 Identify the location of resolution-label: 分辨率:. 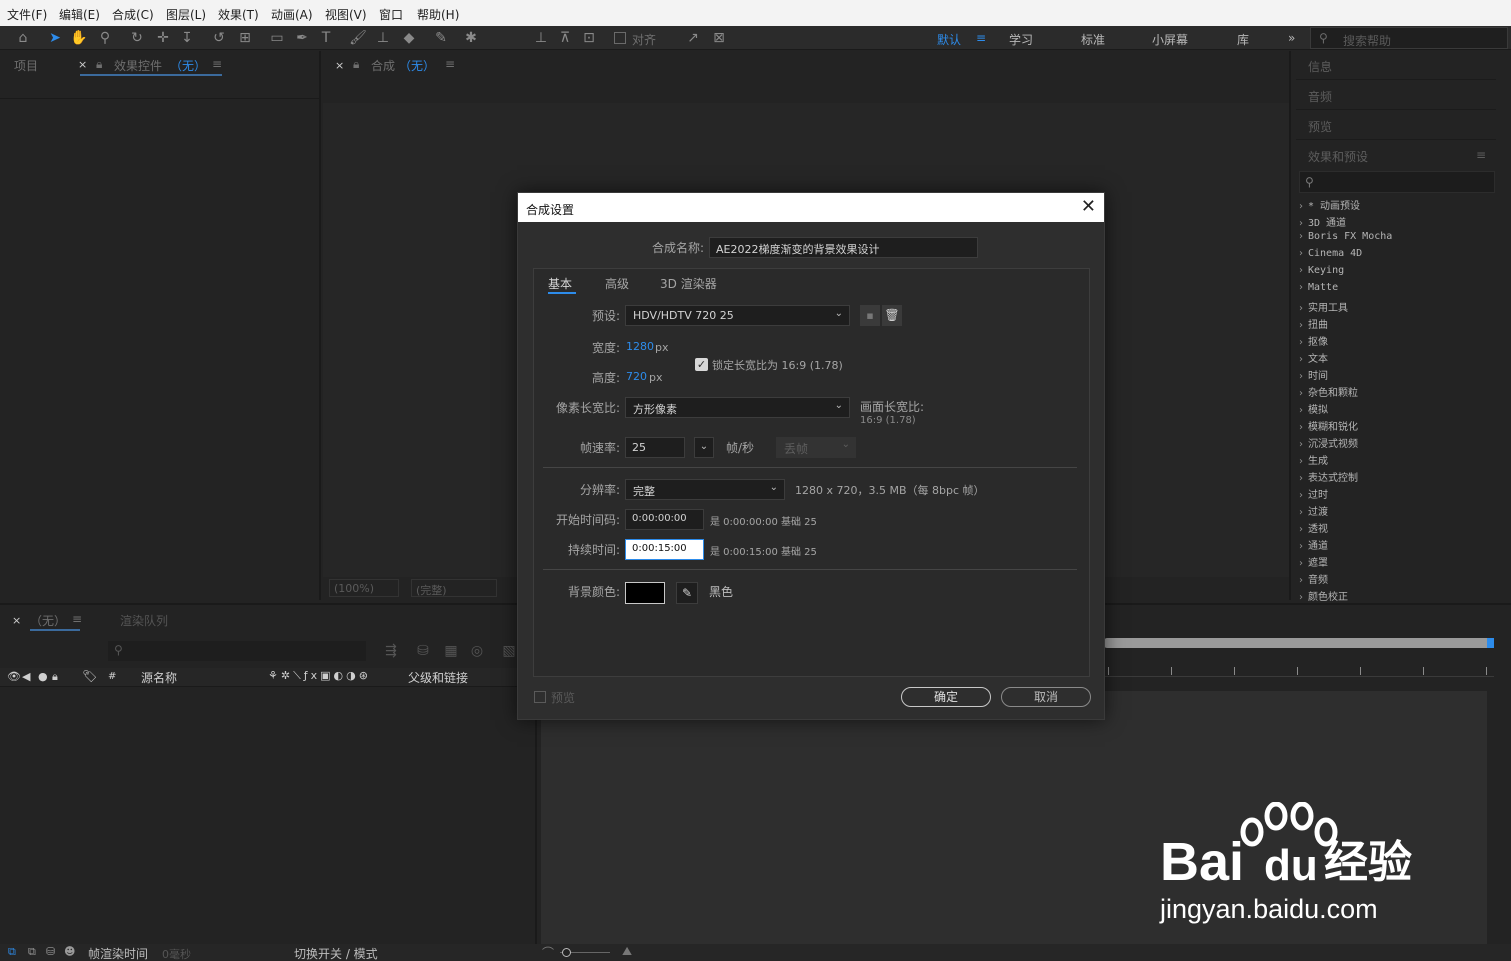
(599, 490).